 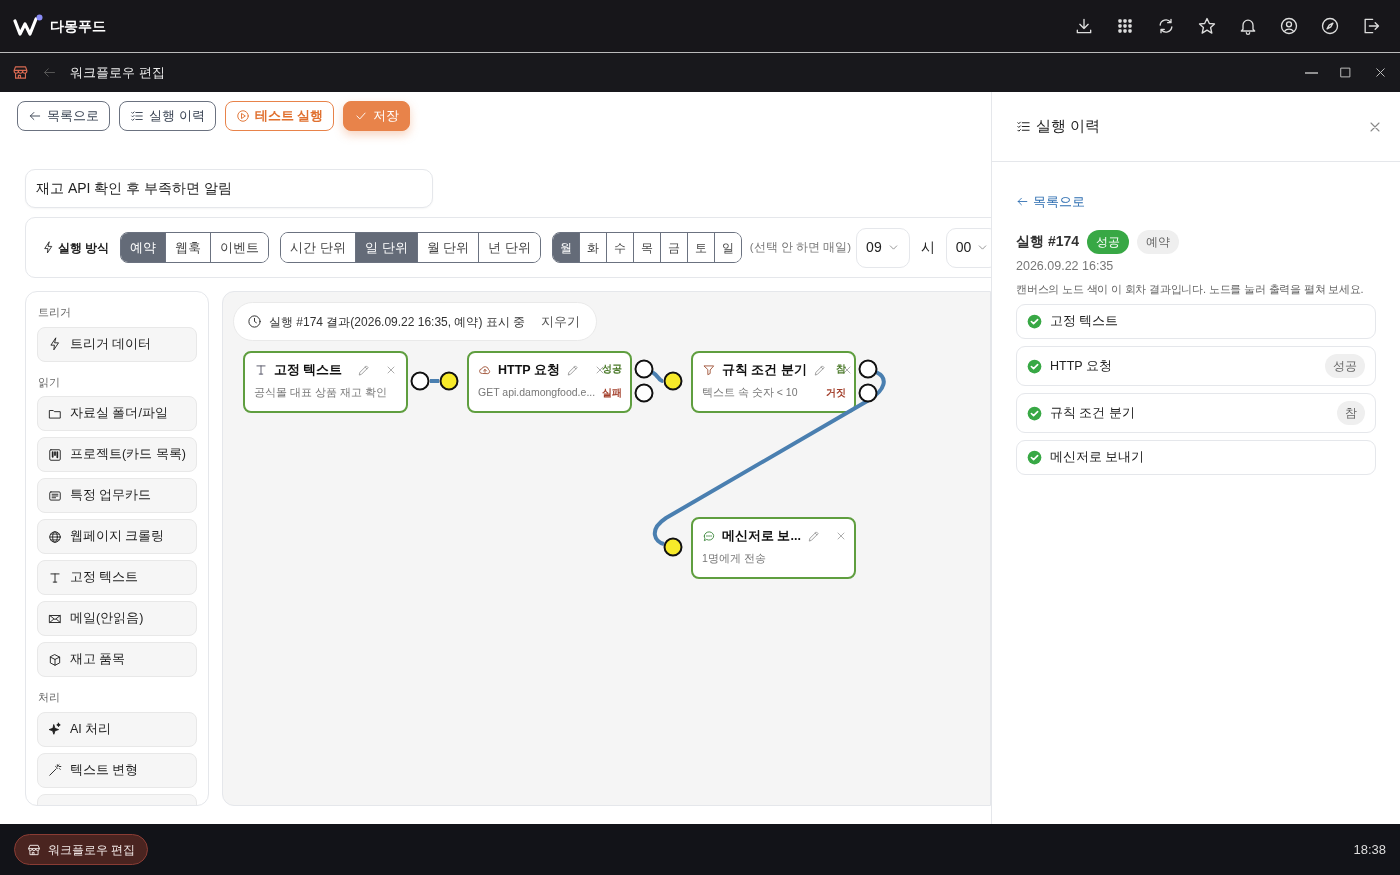 What do you see at coordinates (1369, 849) in the screenshot?
I see `clock: 18:38` at bounding box center [1369, 849].